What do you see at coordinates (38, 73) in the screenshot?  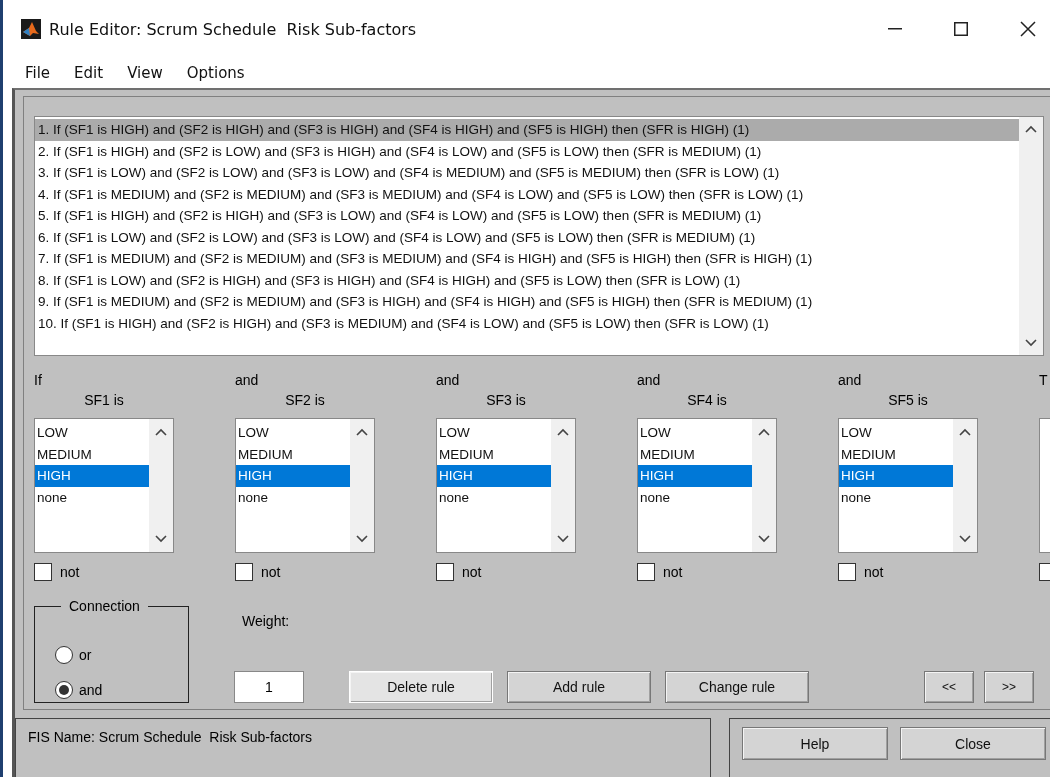 I see `menu-item: File` at bounding box center [38, 73].